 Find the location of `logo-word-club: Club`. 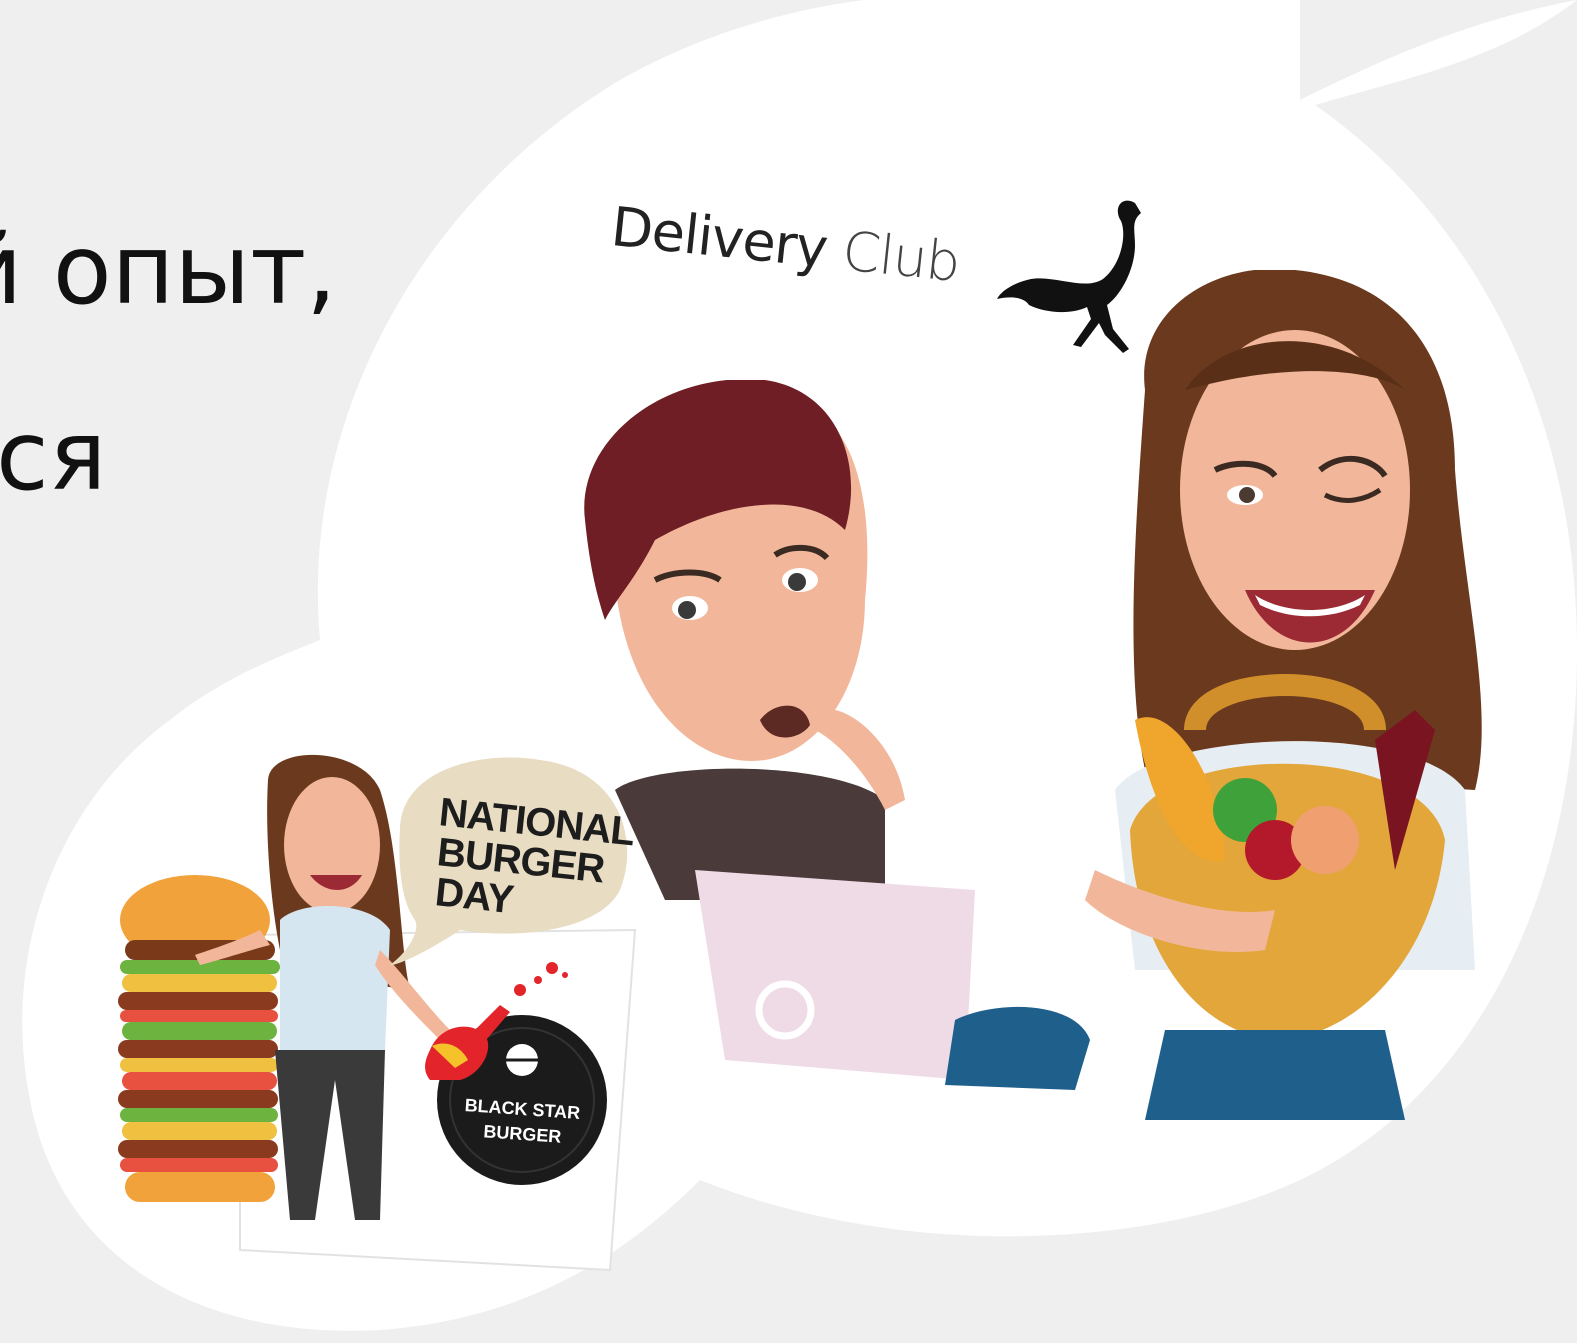

logo-word-club: Club is located at coordinates (901, 257).